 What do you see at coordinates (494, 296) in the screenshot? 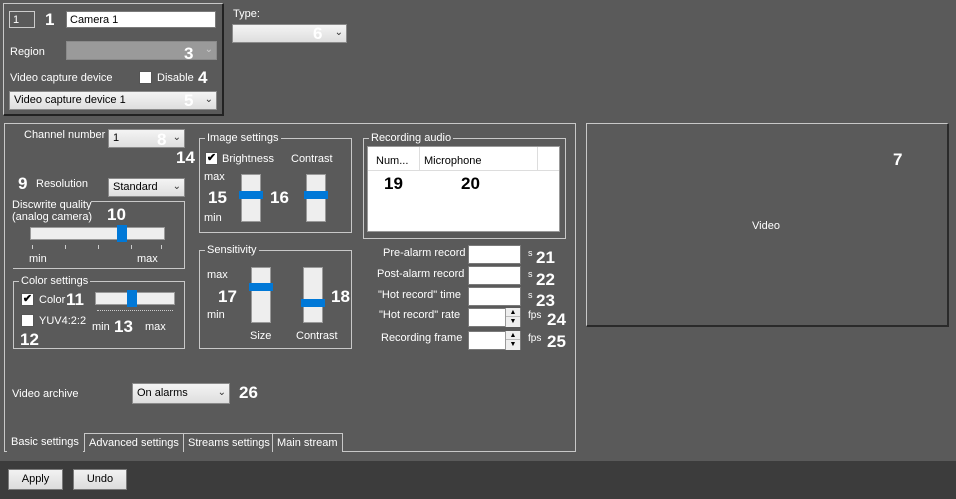
I see `hot-record-time-field` at bounding box center [494, 296].